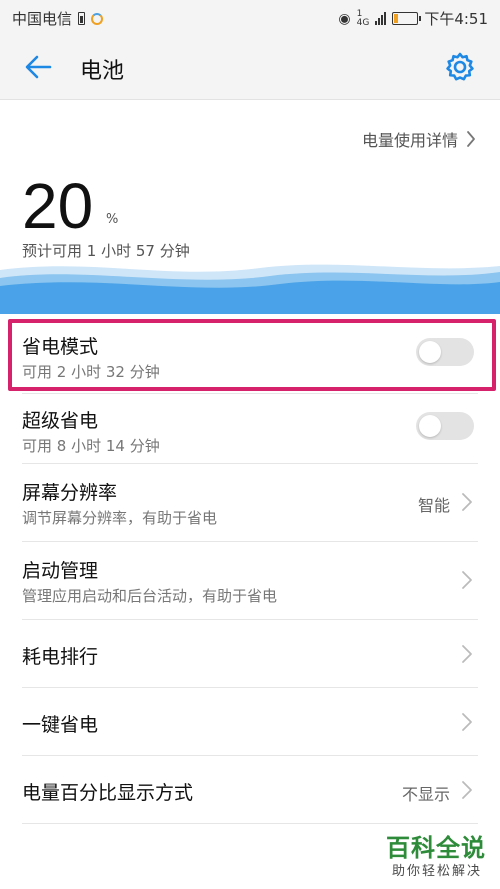  I want to click on usage-detail-link: 电量使用详情, so click(419, 139).